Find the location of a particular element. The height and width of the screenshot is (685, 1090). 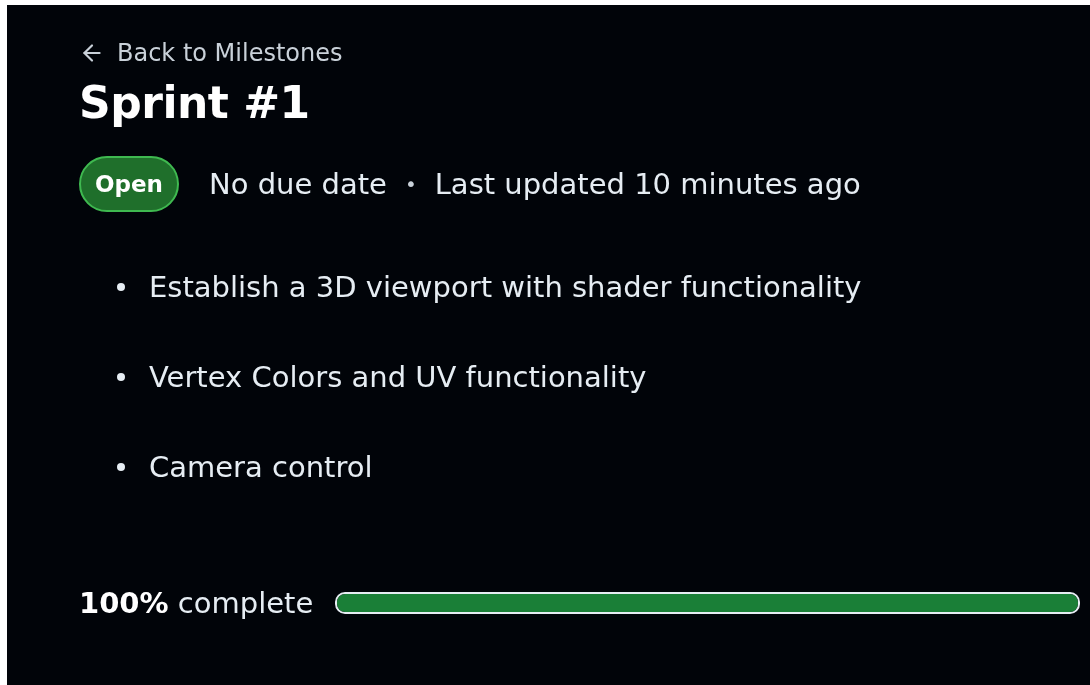

goal-text: Vertex Colors and UV functionality is located at coordinates (398, 377).